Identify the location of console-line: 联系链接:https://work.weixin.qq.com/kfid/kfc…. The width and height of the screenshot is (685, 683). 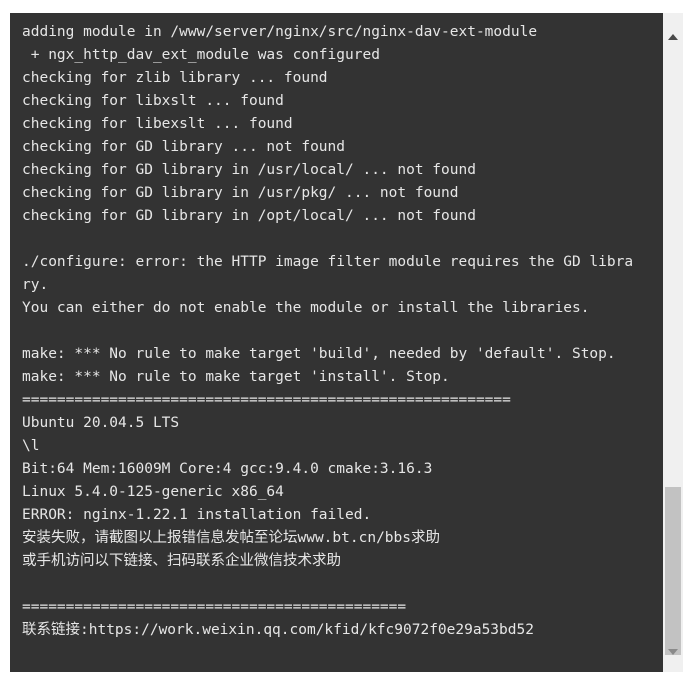
(278, 630).